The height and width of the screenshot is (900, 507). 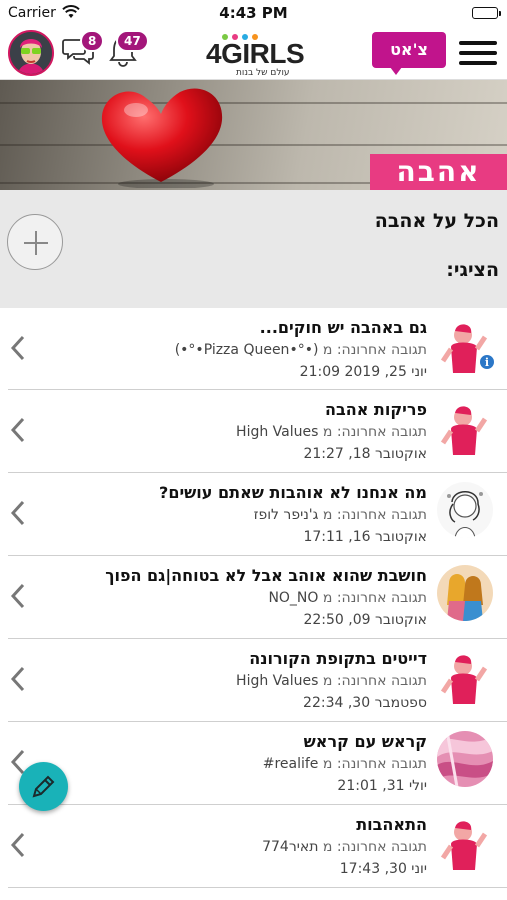 What do you see at coordinates (438, 172) in the screenshot?
I see `category-title: אהבה` at bounding box center [438, 172].